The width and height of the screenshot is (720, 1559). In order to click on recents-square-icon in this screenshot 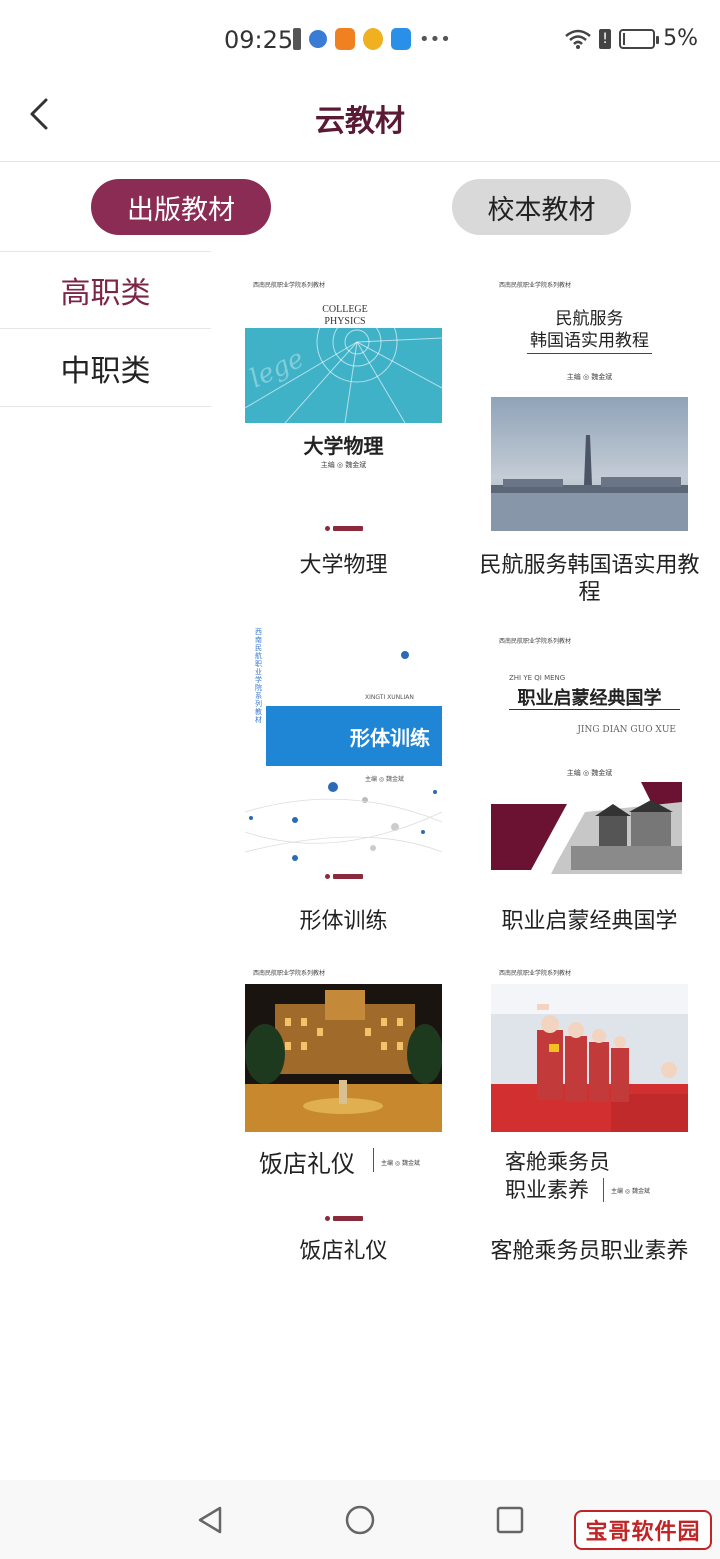, I will do `click(510, 1520)`.